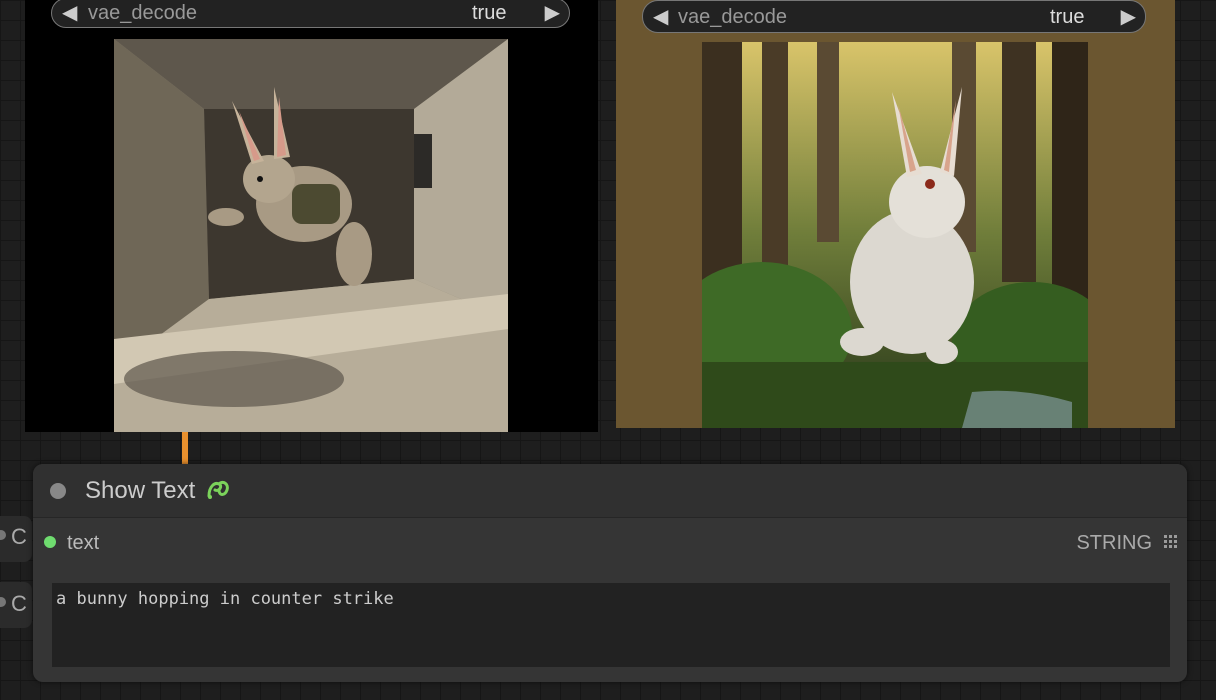 The image size is (1216, 700). Describe the element at coordinates (611, 625) in the screenshot. I see `text-output-area: a bunny hopping in counter strike` at that location.